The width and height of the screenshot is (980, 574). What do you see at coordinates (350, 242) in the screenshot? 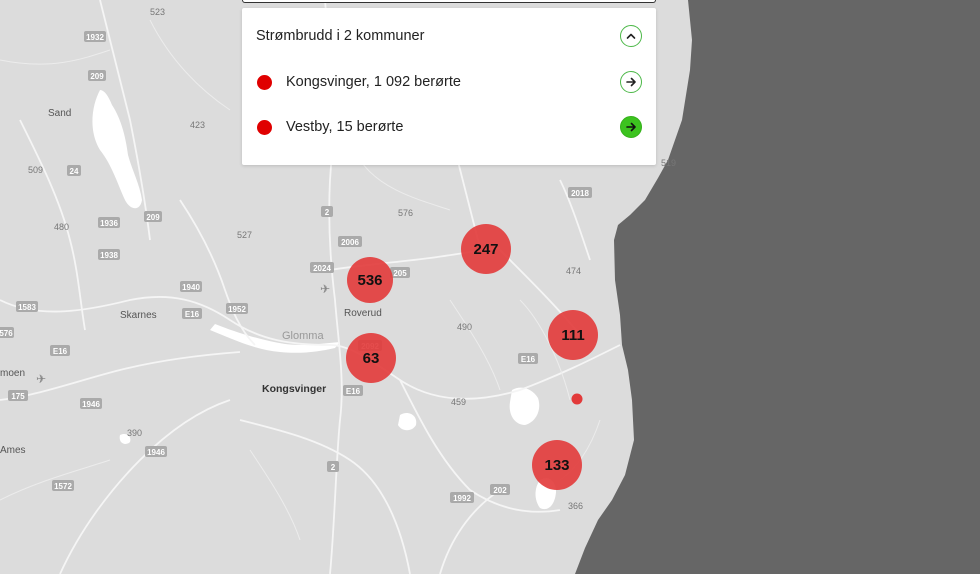
I see `svg-text: 2006` at bounding box center [350, 242].